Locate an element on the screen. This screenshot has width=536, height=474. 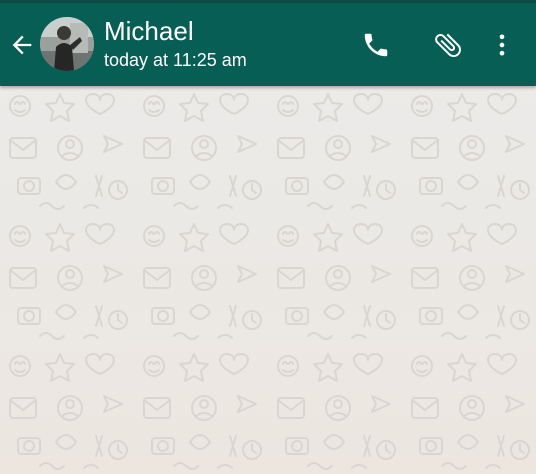
phone-icon is located at coordinates (376, 45).